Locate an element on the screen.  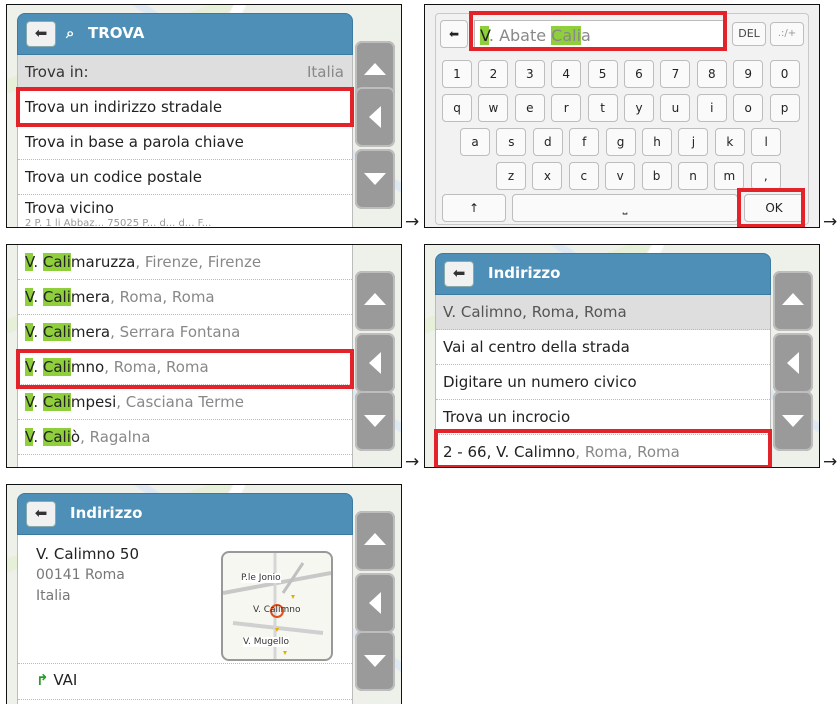
key-row3-1: s is located at coordinates (511, 142).